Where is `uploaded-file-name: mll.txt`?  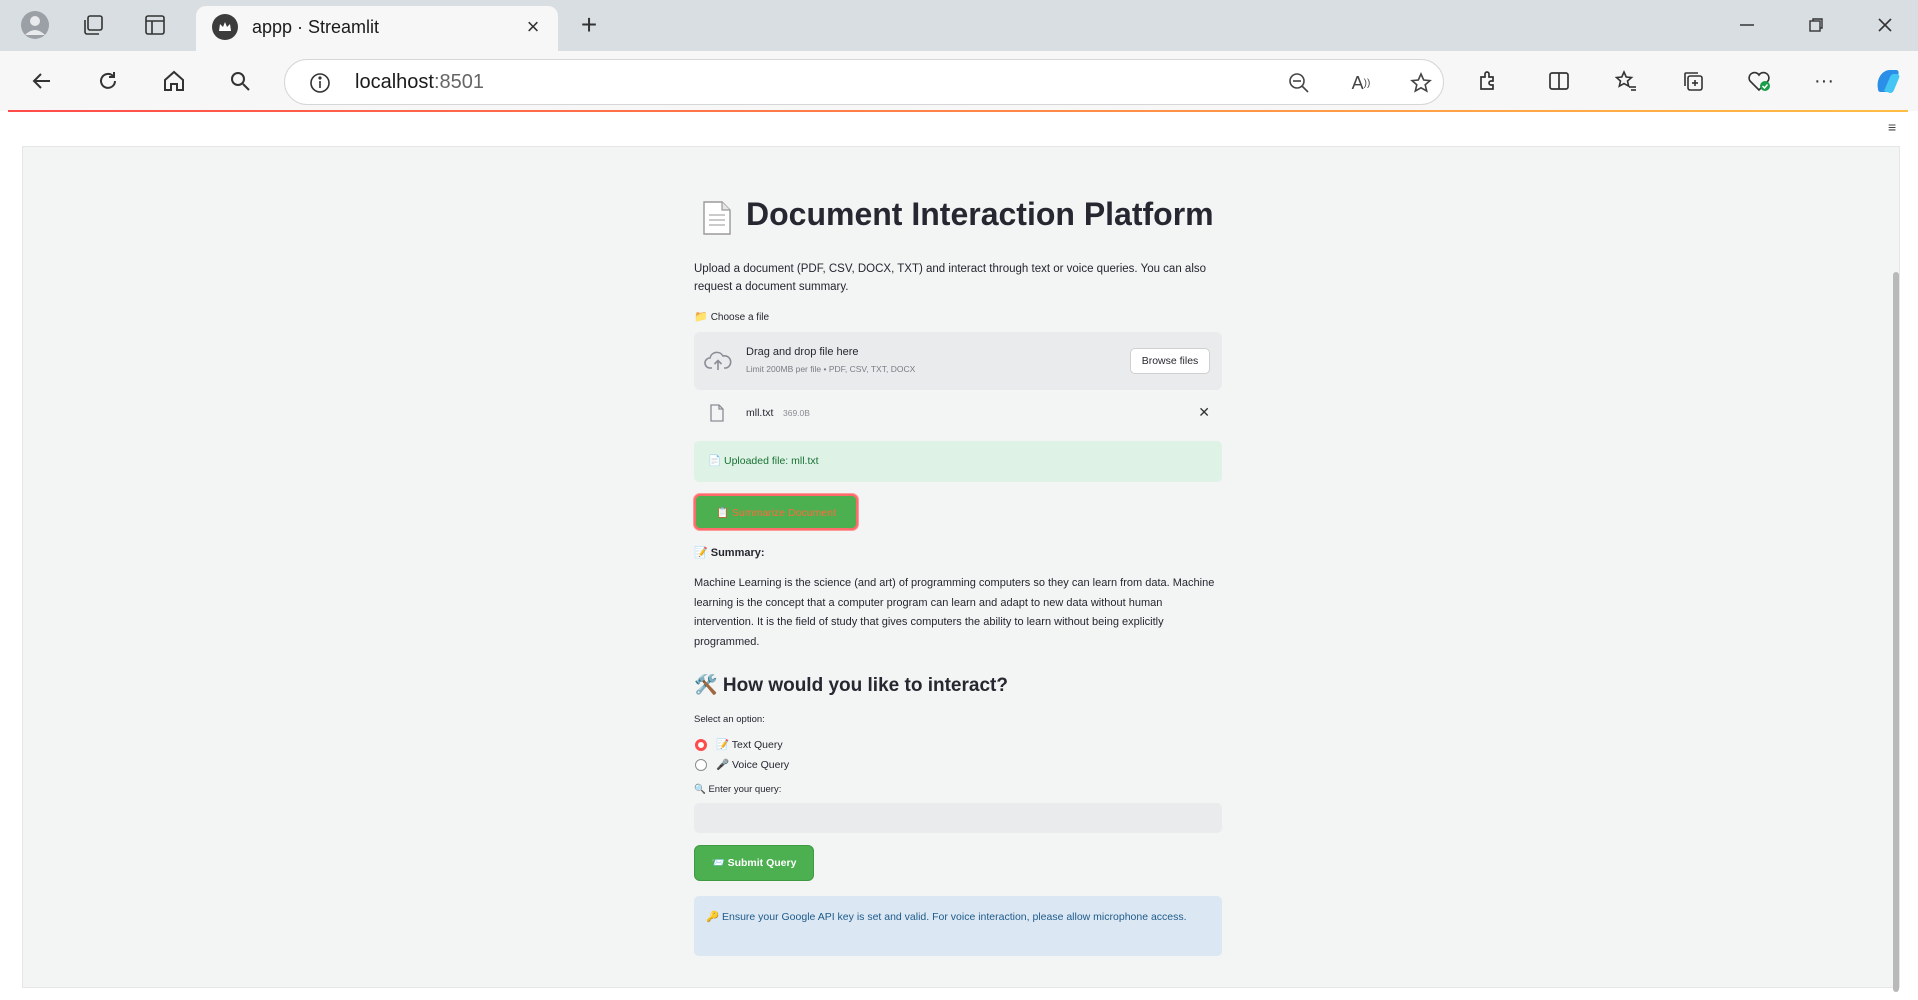
uploaded-file-name: mll.txt is located at coordinates (760, 413).